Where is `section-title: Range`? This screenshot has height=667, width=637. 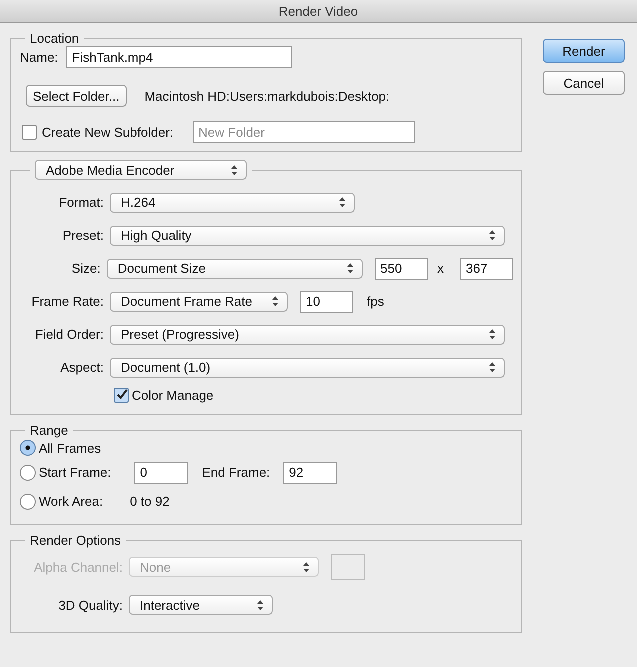
section-title: Range is located at coordinates (49, 430).